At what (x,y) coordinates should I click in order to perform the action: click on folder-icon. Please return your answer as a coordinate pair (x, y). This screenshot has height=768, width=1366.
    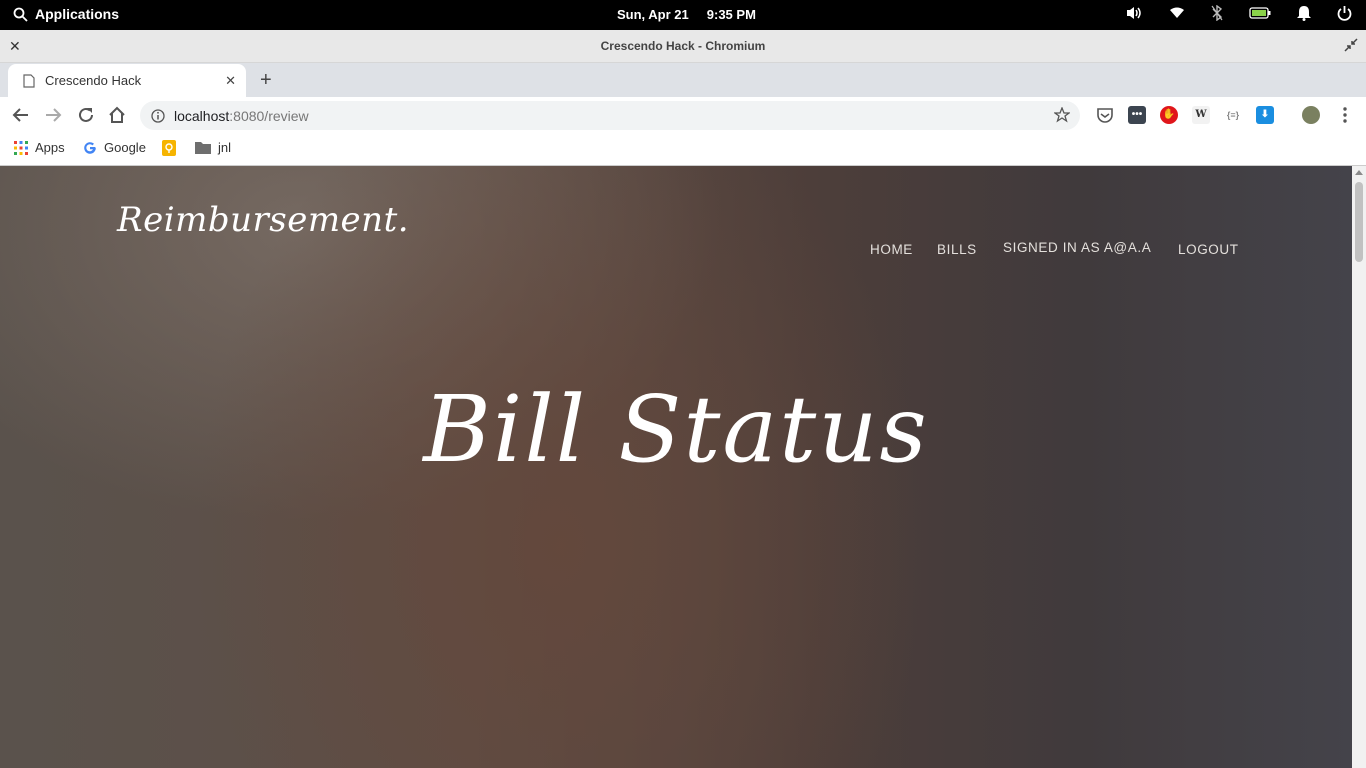
    Looking at the image, I should click on (203, 148).